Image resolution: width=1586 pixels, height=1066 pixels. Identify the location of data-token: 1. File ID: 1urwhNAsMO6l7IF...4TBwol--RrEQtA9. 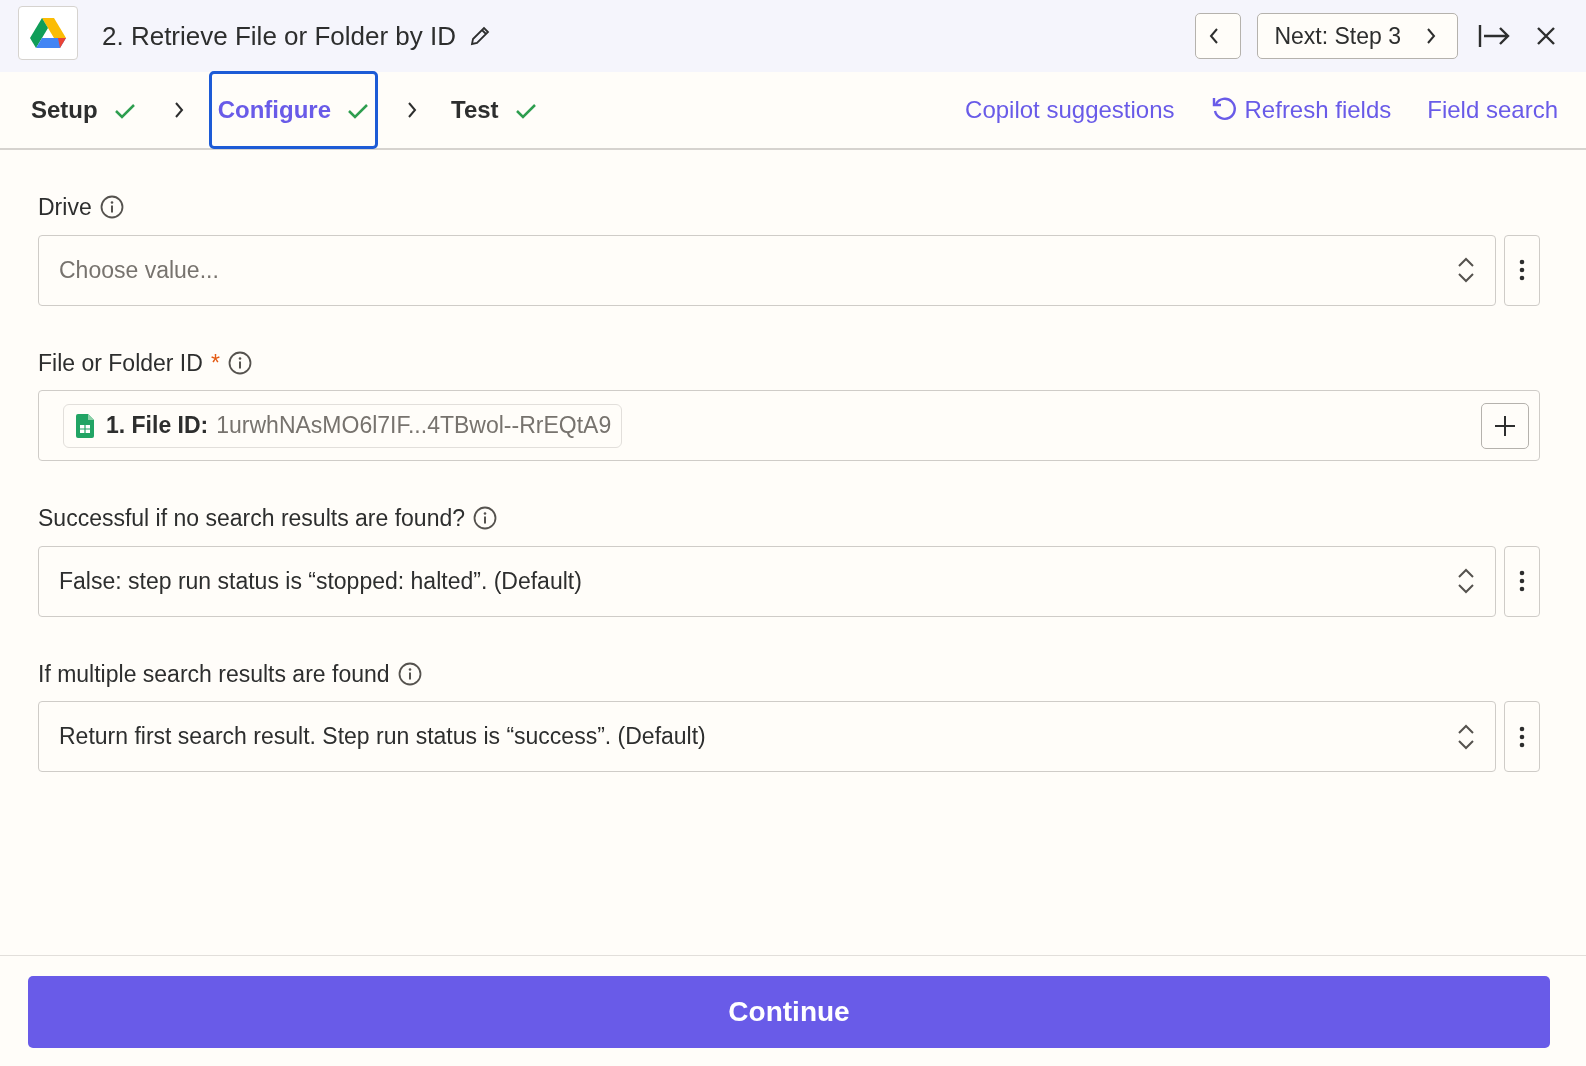
(343, 425).